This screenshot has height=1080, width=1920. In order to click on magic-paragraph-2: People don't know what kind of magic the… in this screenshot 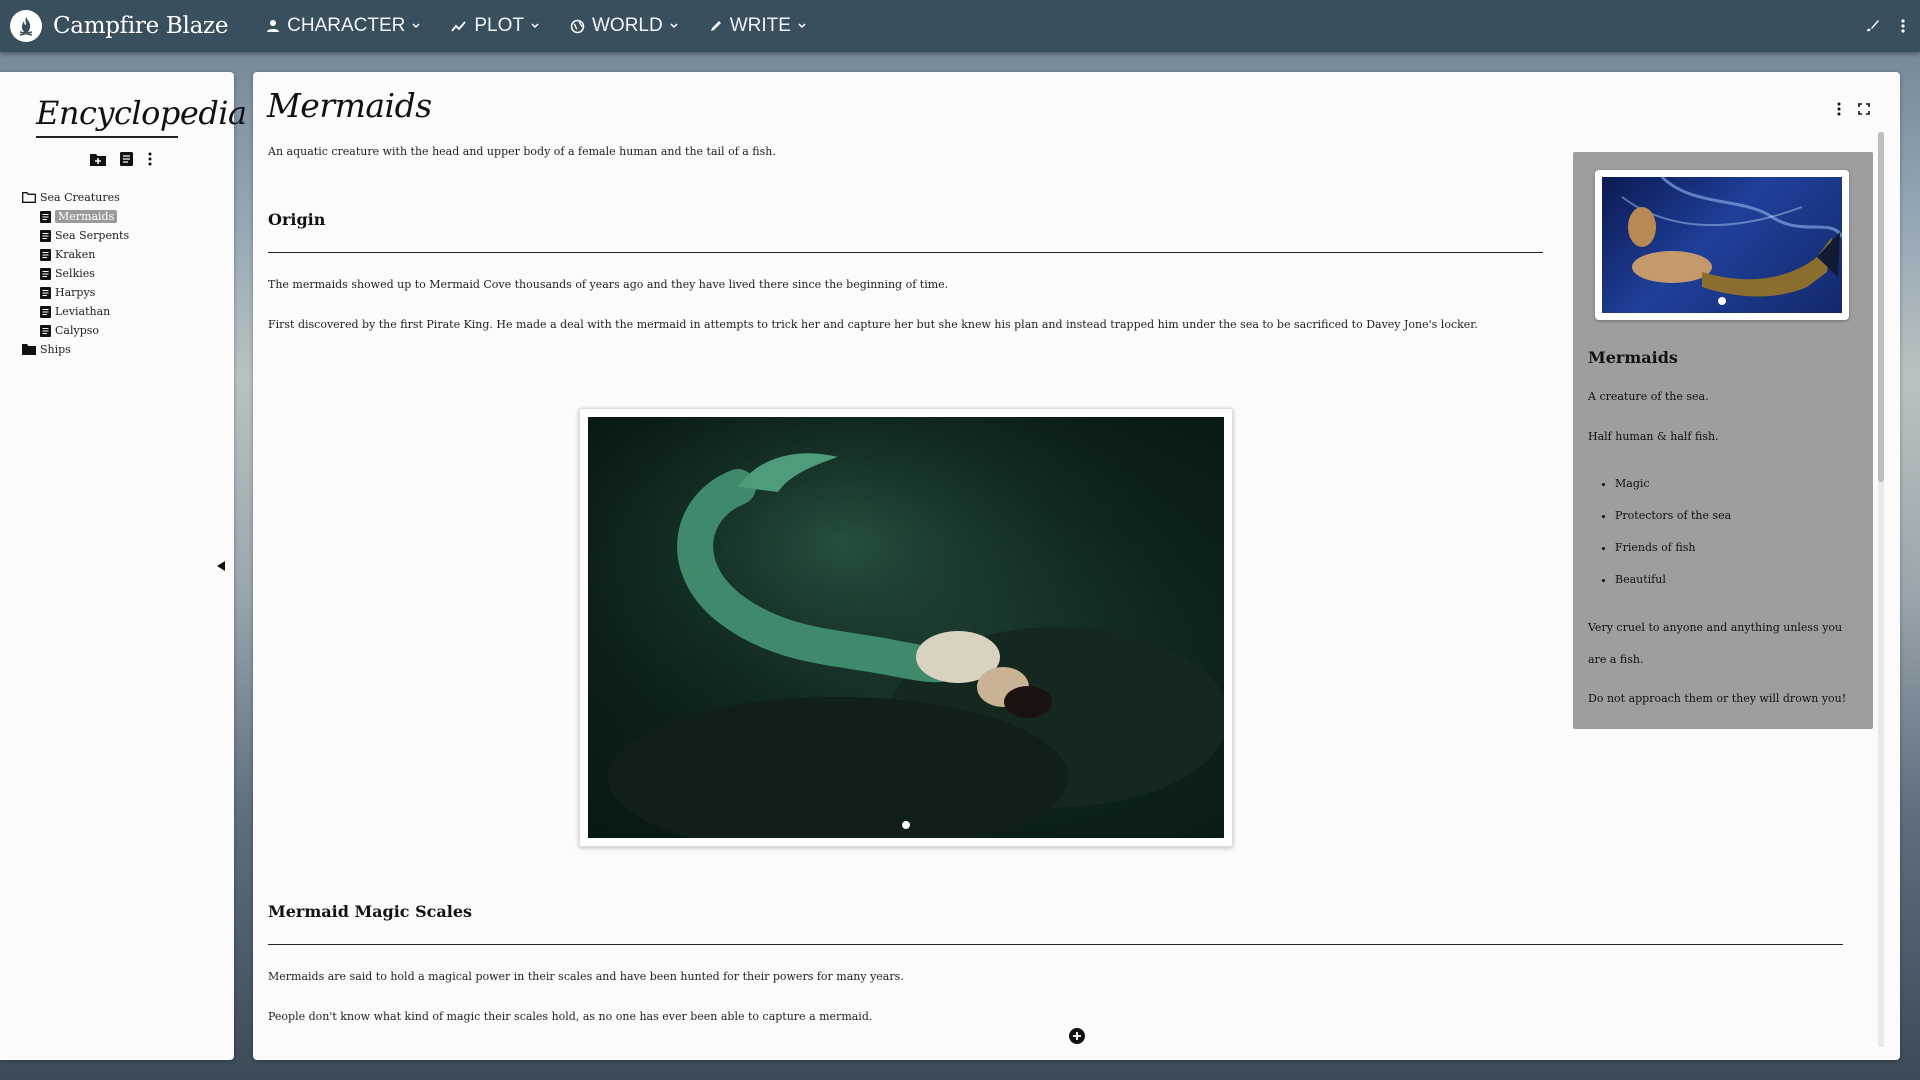, I will do `click(570, 1016)`.